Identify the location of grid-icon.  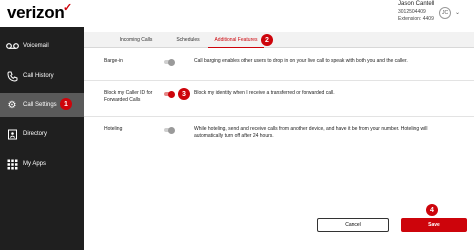
(12, 164).